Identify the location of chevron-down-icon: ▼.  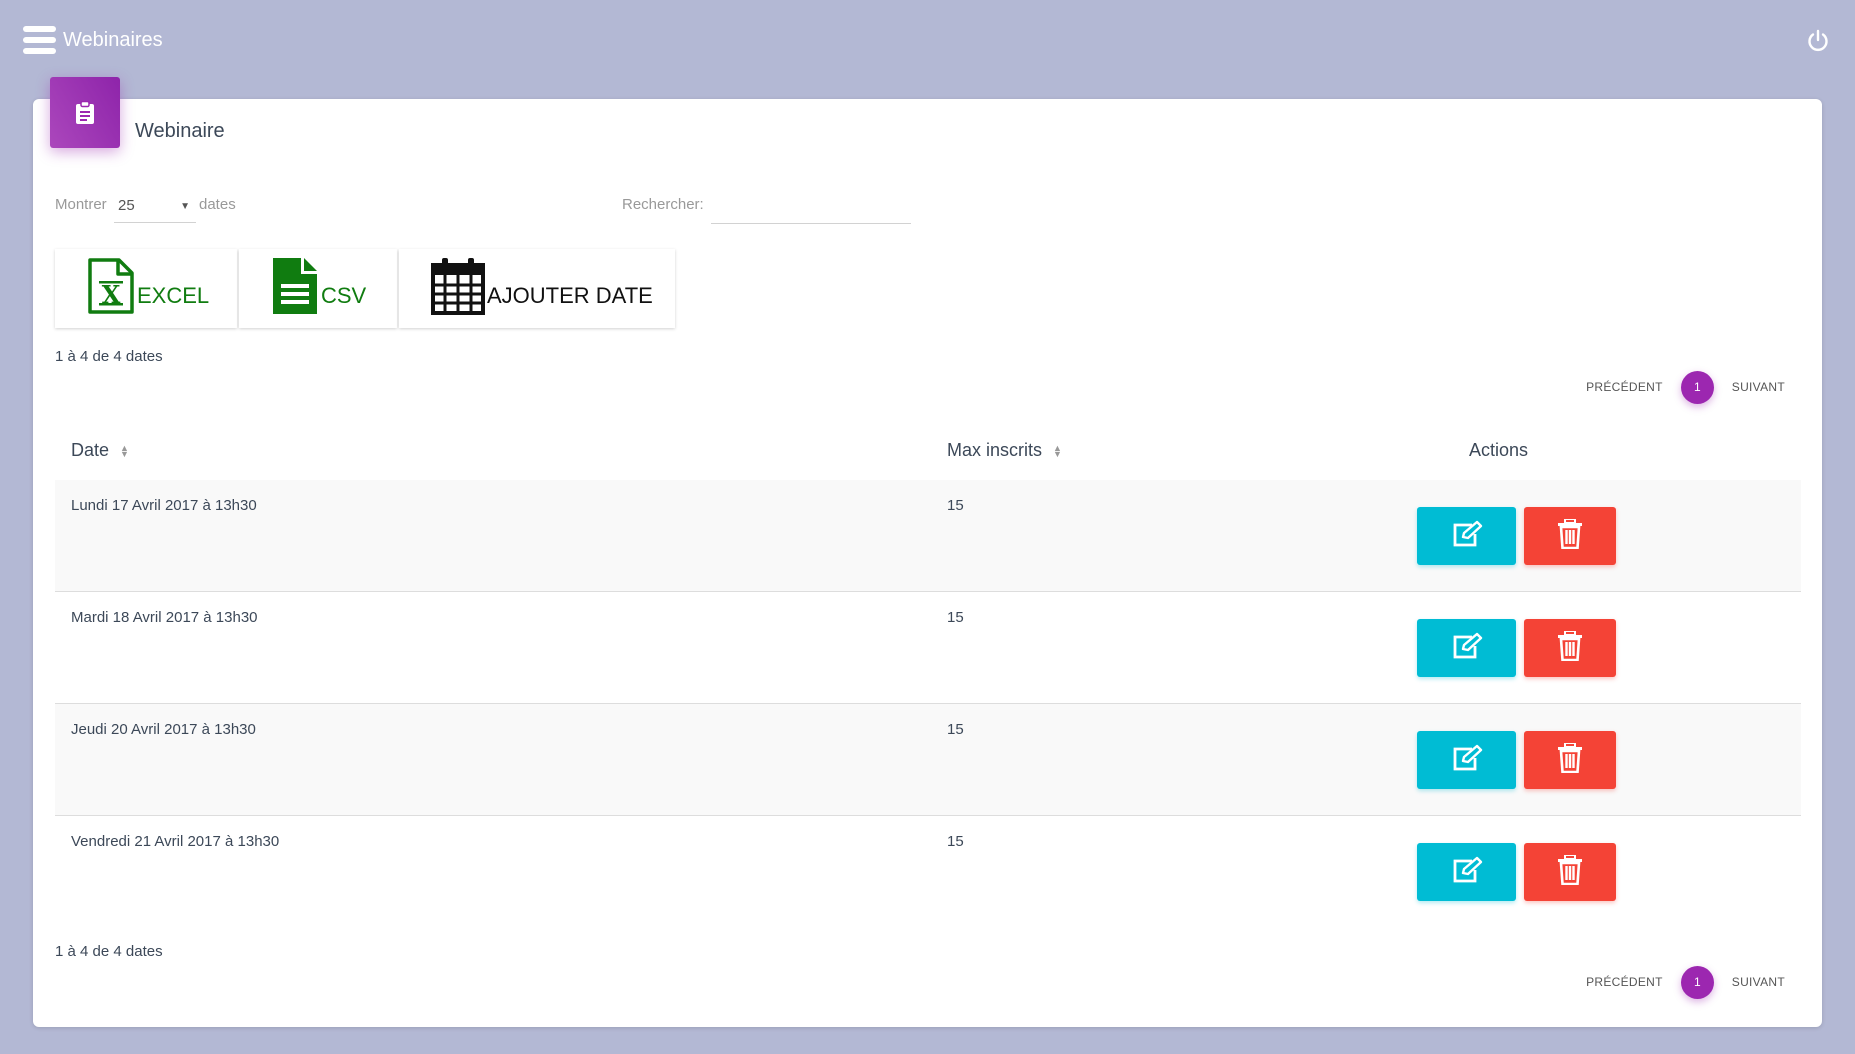
(185, 206).